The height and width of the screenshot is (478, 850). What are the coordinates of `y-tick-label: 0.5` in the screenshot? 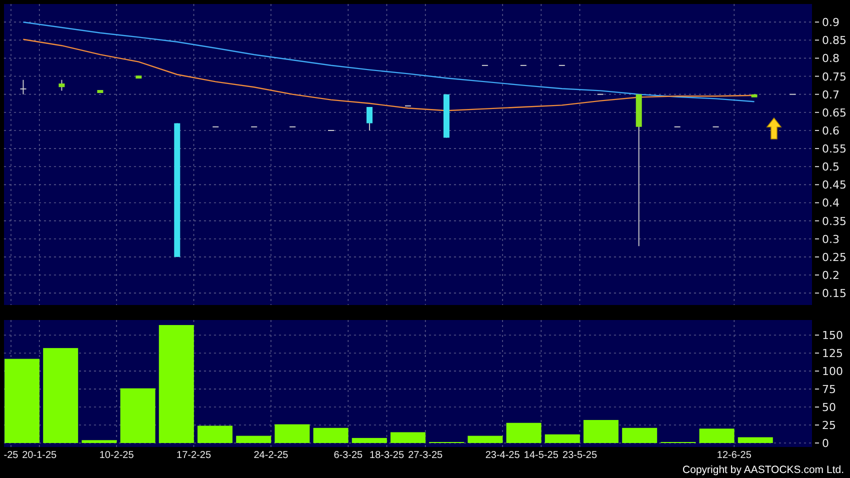 It's located at (831, 167).